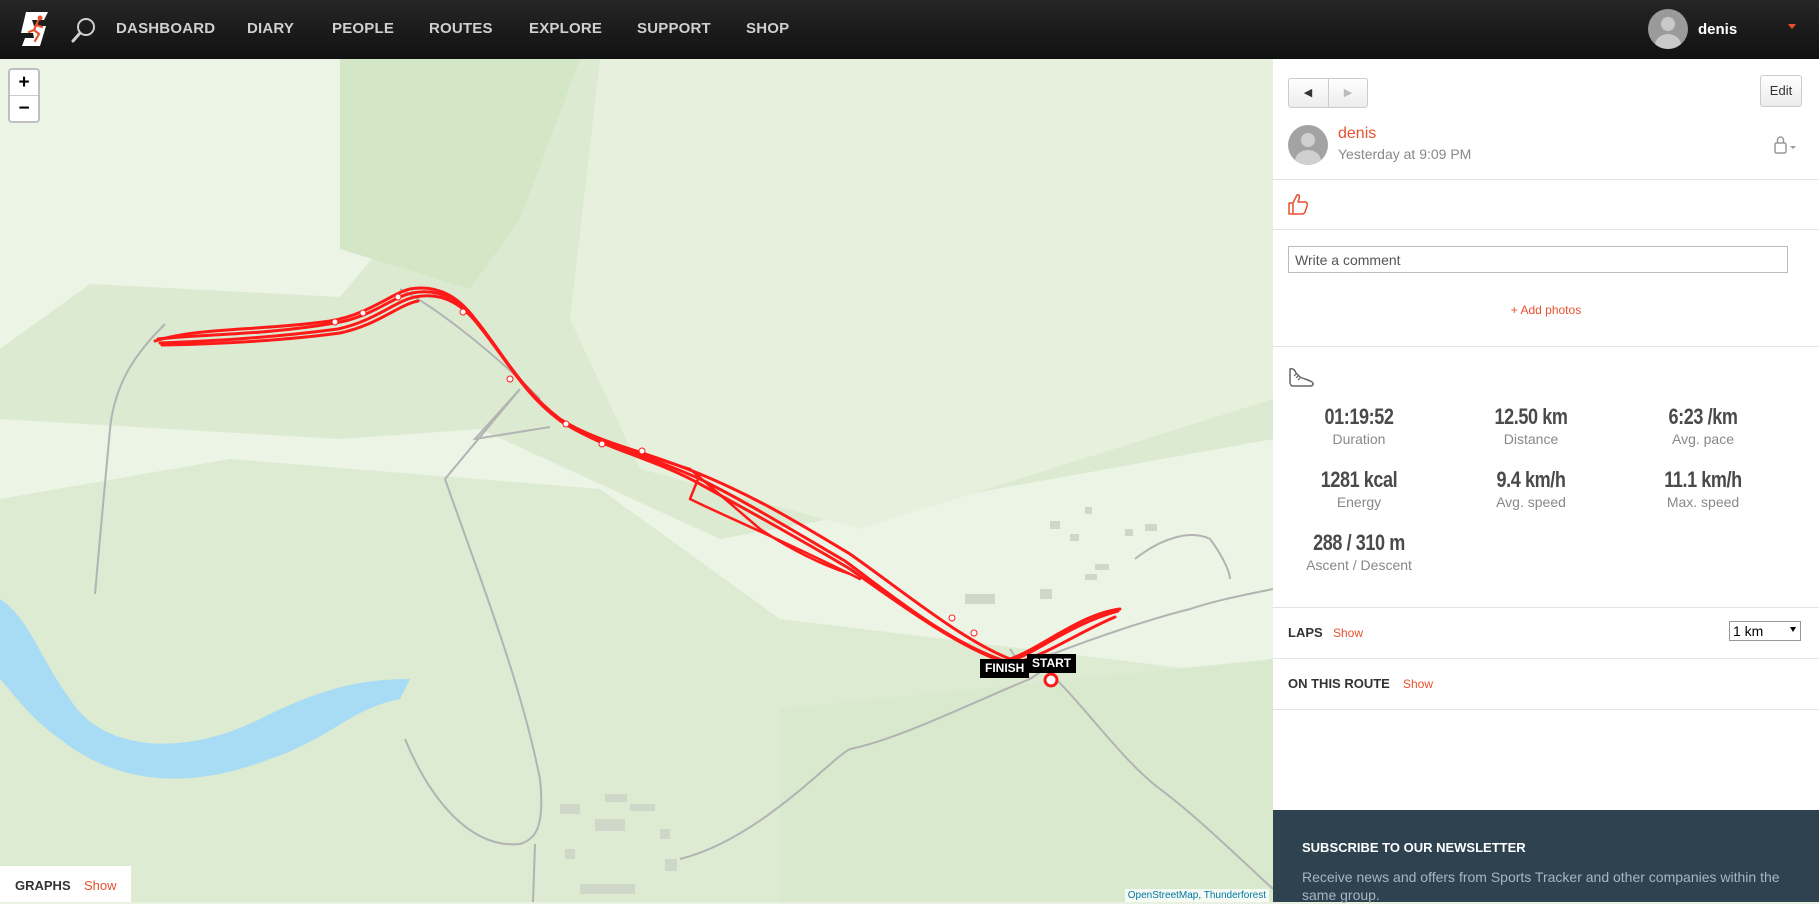 The image size is (1819, 904). What do you see at coordinates (1348, 633) in the screenshot?
I see `laps-show-link: Show` at bounding box center [1348, 633].